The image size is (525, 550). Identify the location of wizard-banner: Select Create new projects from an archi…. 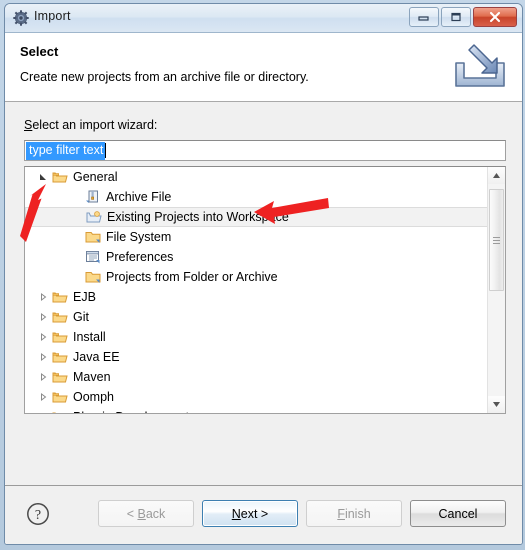
(263, 67).